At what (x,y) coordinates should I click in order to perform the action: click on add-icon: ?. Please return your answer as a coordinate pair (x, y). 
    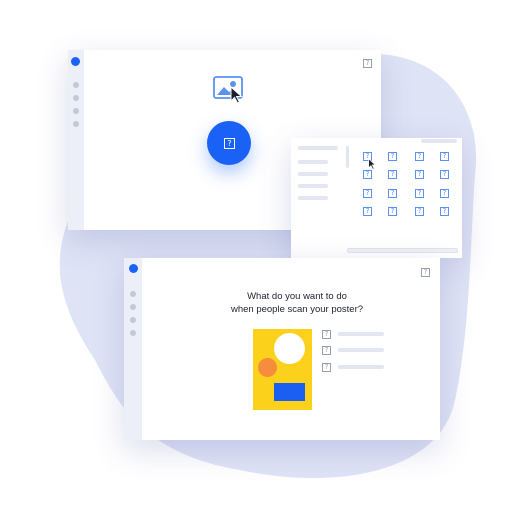
    Looking at the image, I should click on (229, 143).